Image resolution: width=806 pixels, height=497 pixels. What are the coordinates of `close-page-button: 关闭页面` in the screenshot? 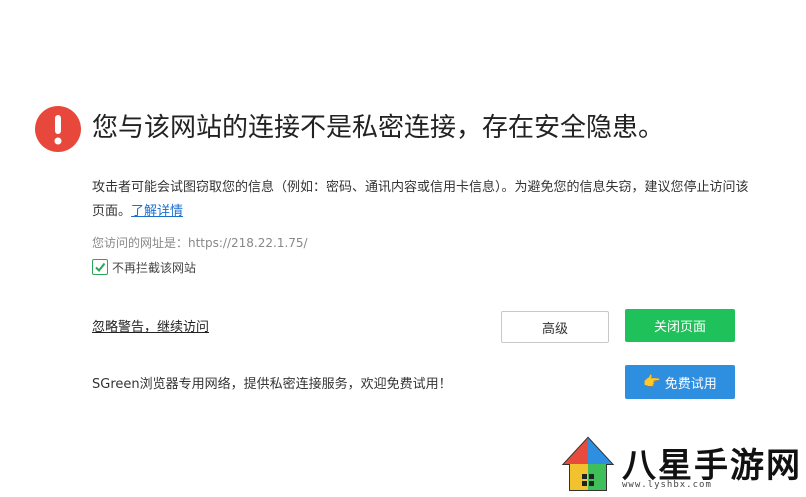 It's located at (680, 325).